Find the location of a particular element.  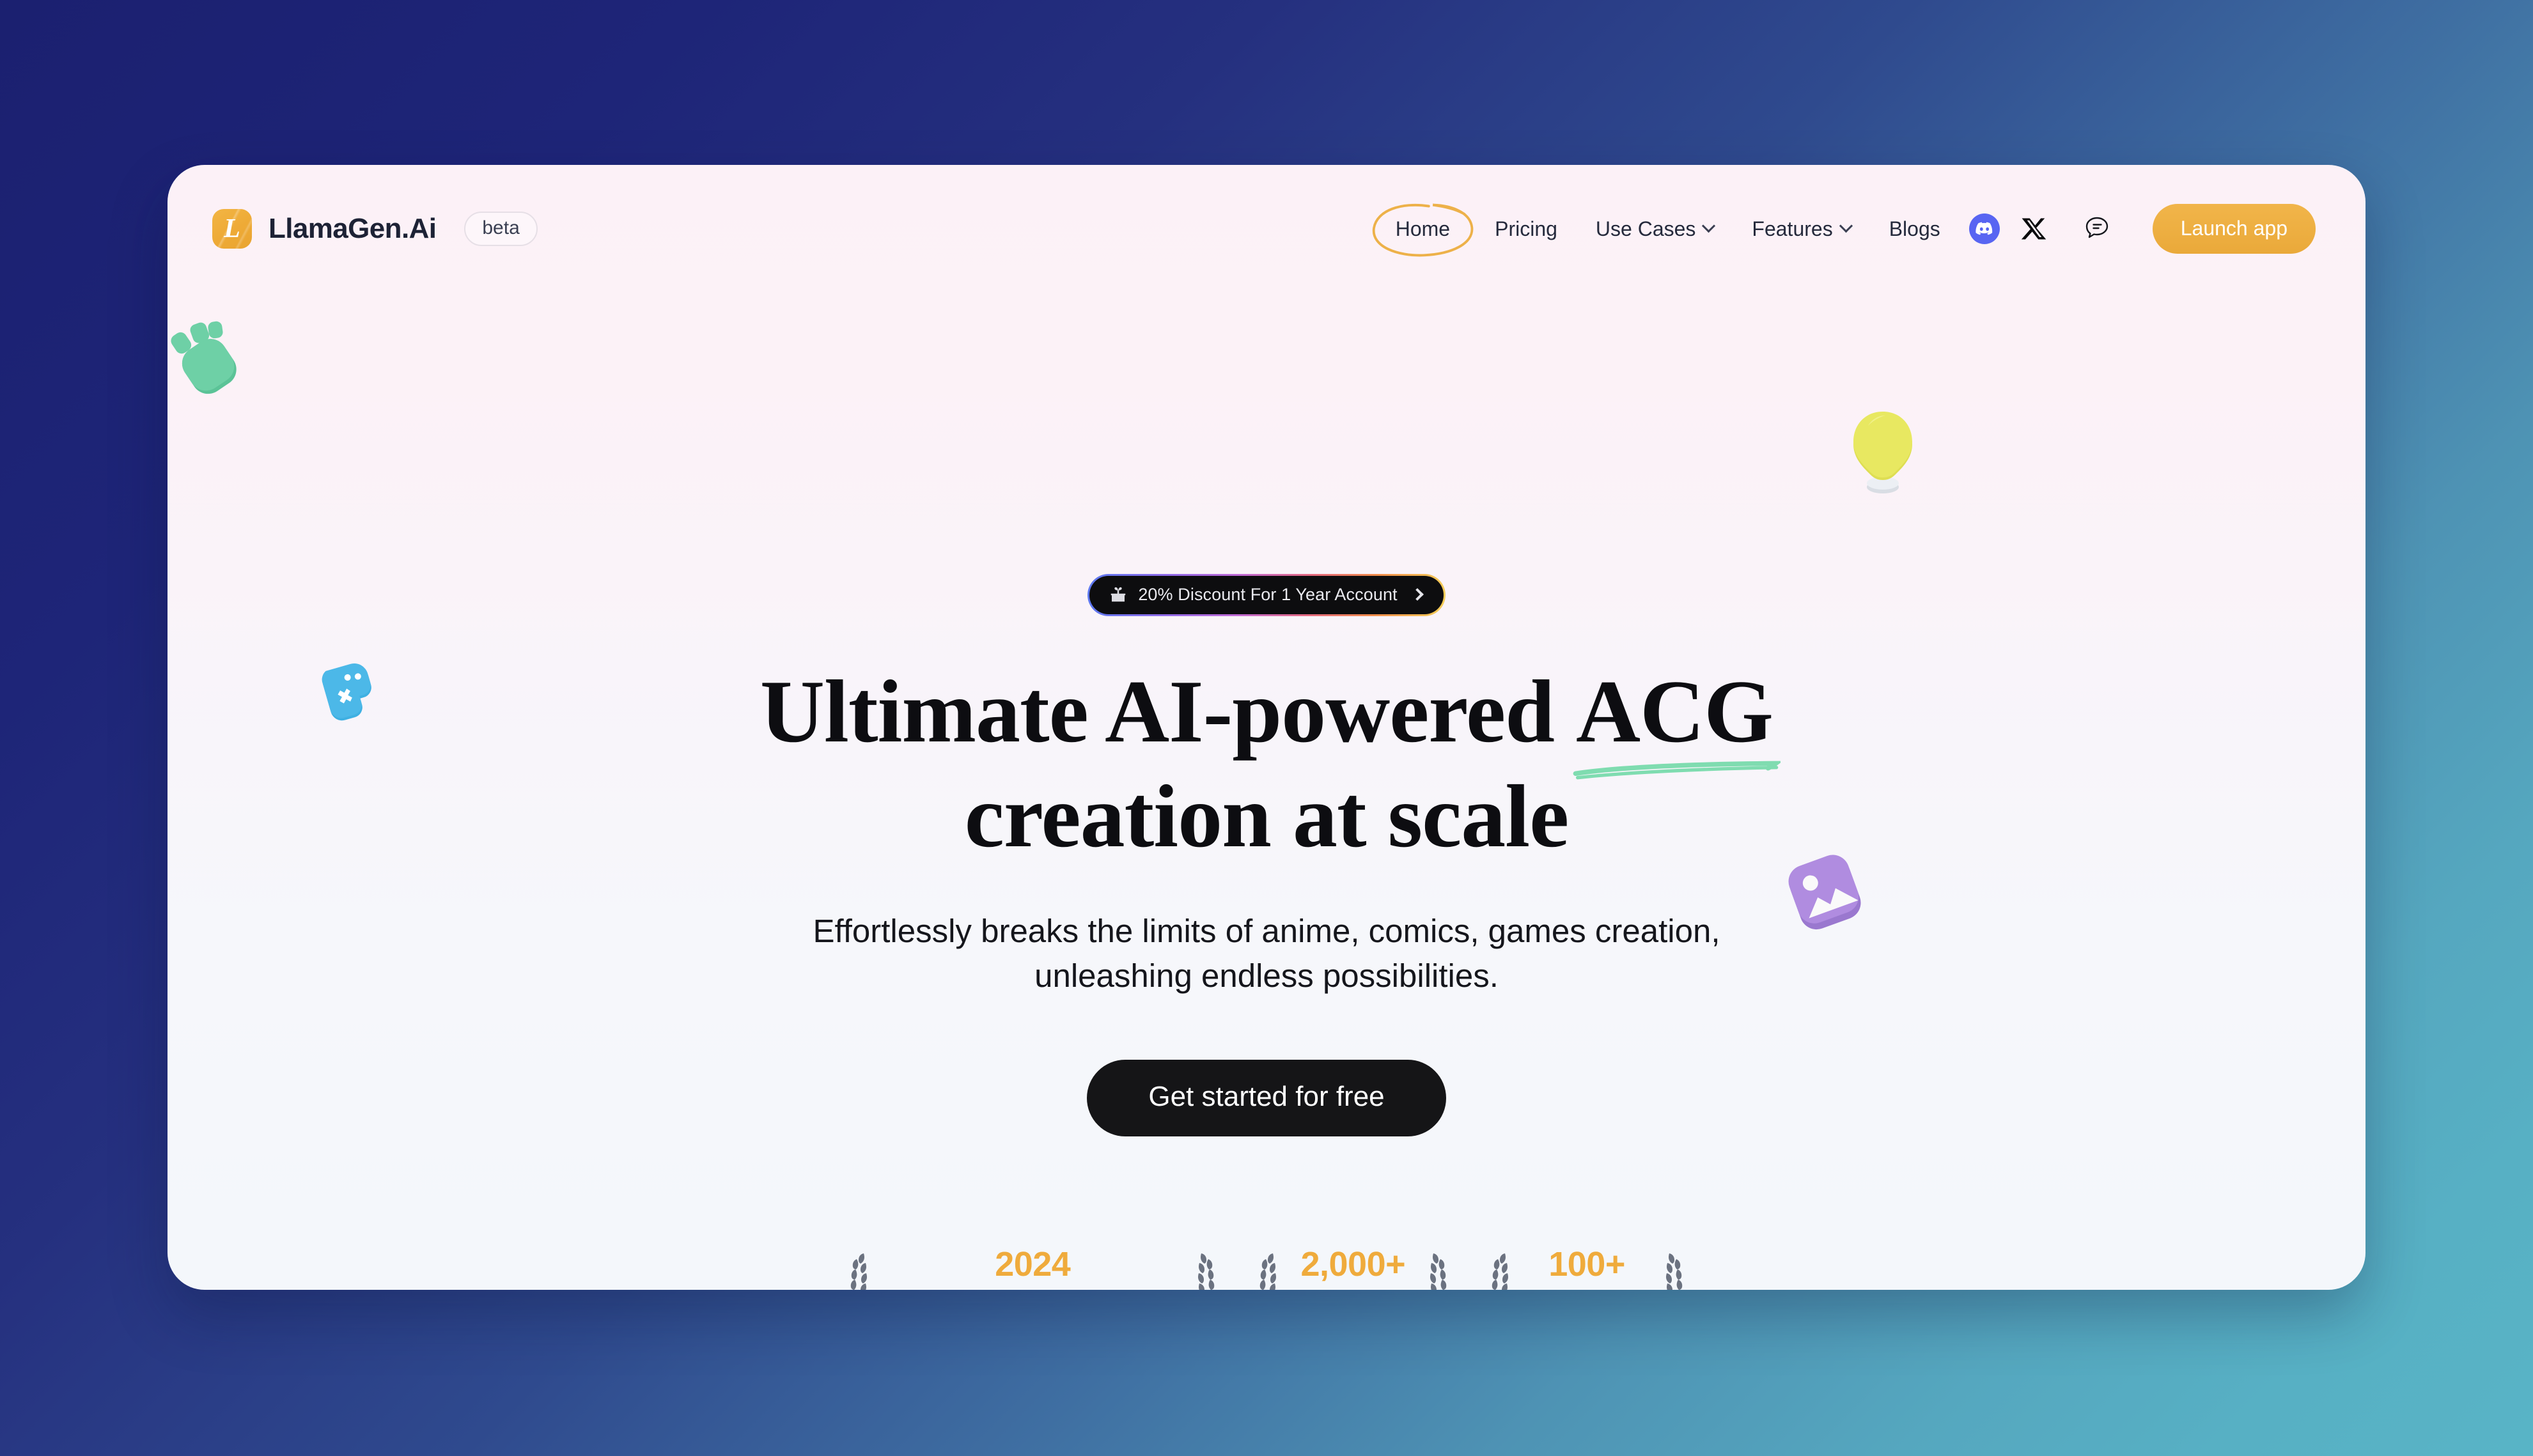

stat-value: 2,000+ is located at coordinates (1353, 1265).